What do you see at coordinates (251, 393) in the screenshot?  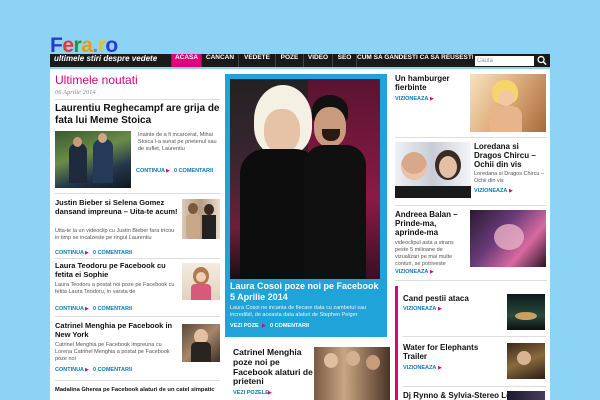 I see `post-more-menghia-prieteni: VEZI POZELE` at bounding box center [251, 393].